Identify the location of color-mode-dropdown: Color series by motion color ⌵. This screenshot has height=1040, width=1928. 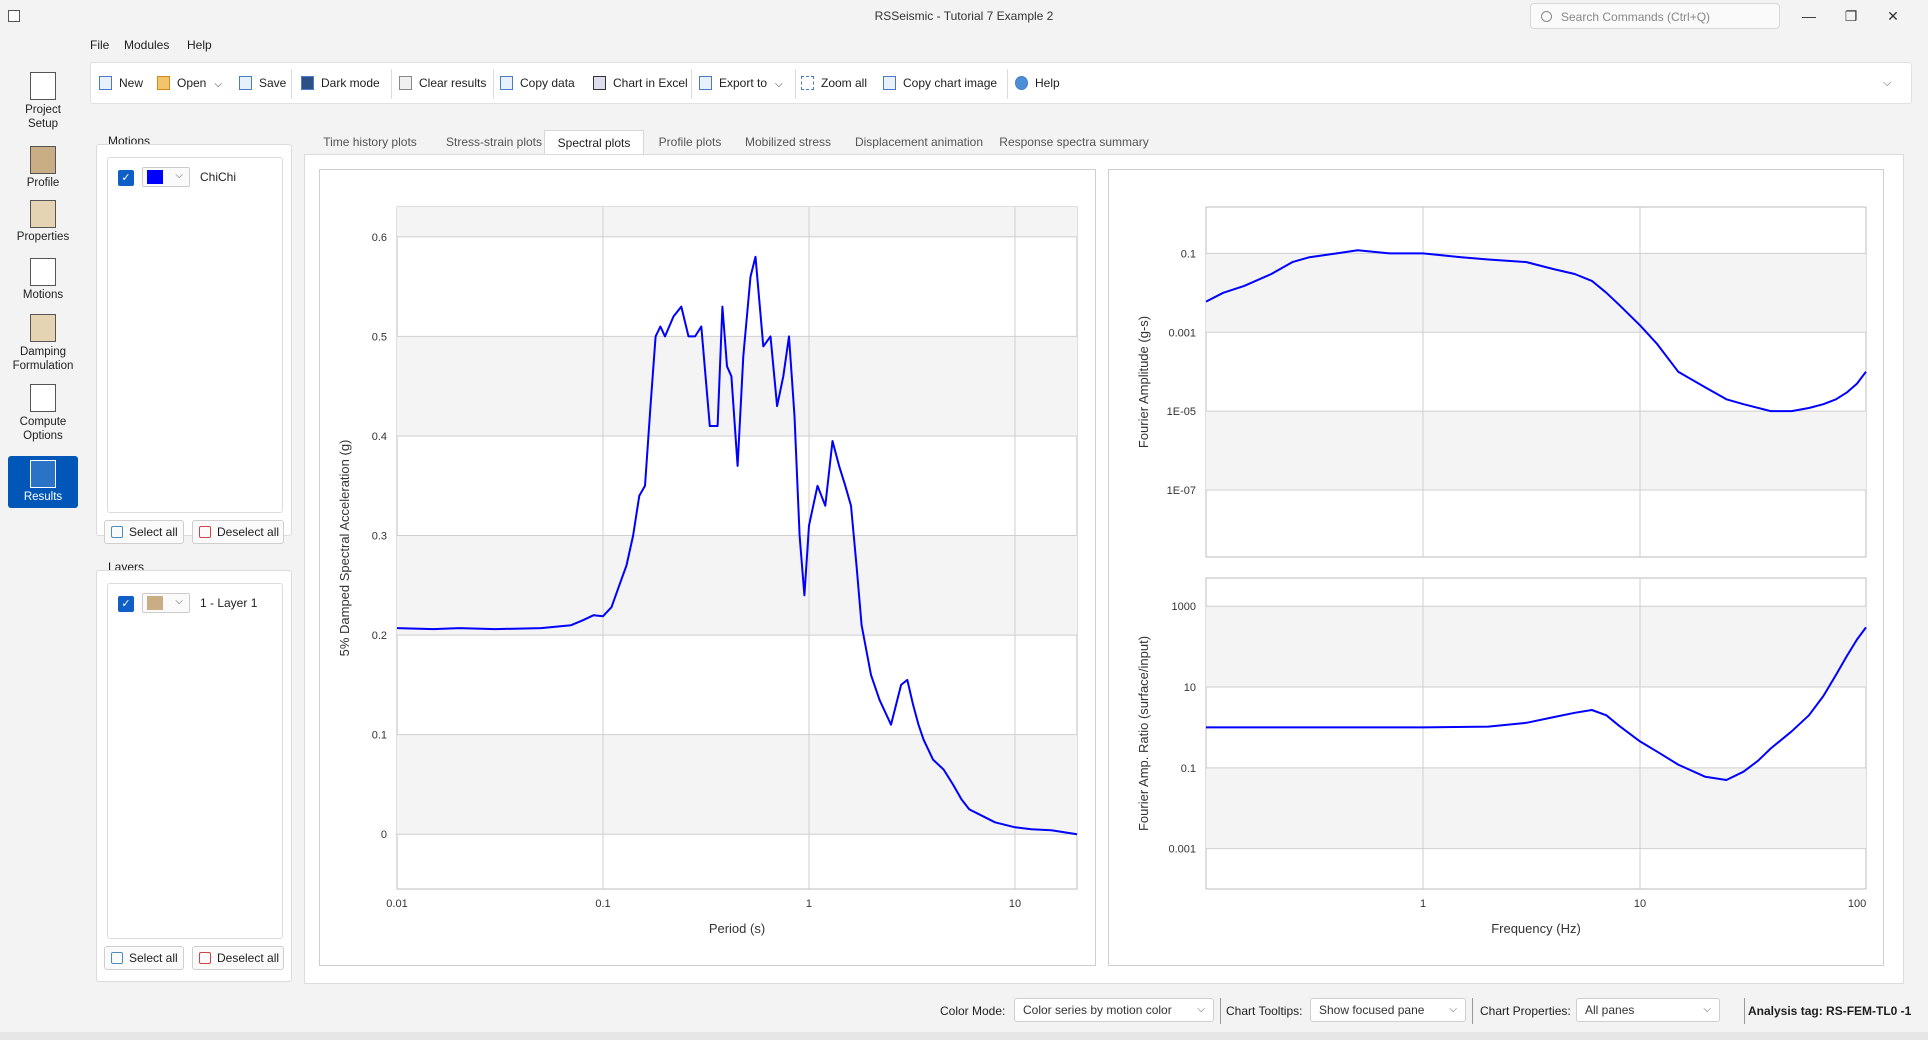
(1114, 1010).